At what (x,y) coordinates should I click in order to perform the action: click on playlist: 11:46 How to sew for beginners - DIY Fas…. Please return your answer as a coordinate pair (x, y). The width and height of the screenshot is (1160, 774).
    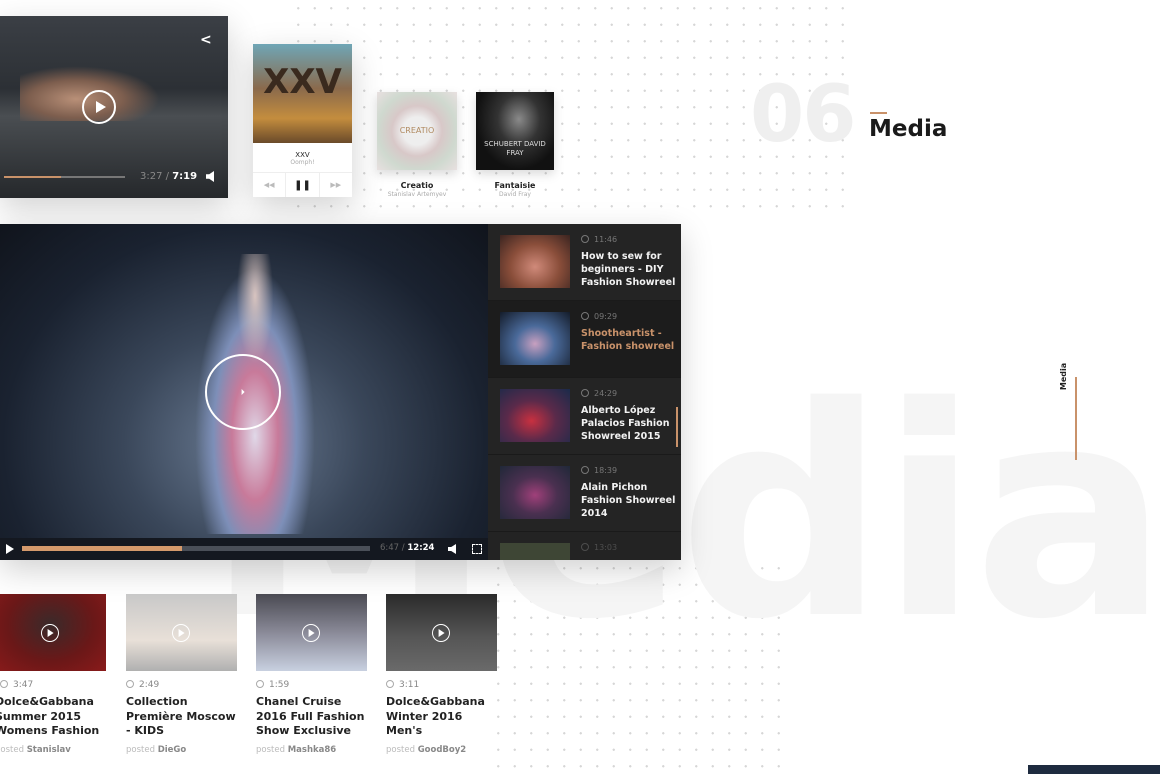
    Looking at the image, I should click on (584, 392).